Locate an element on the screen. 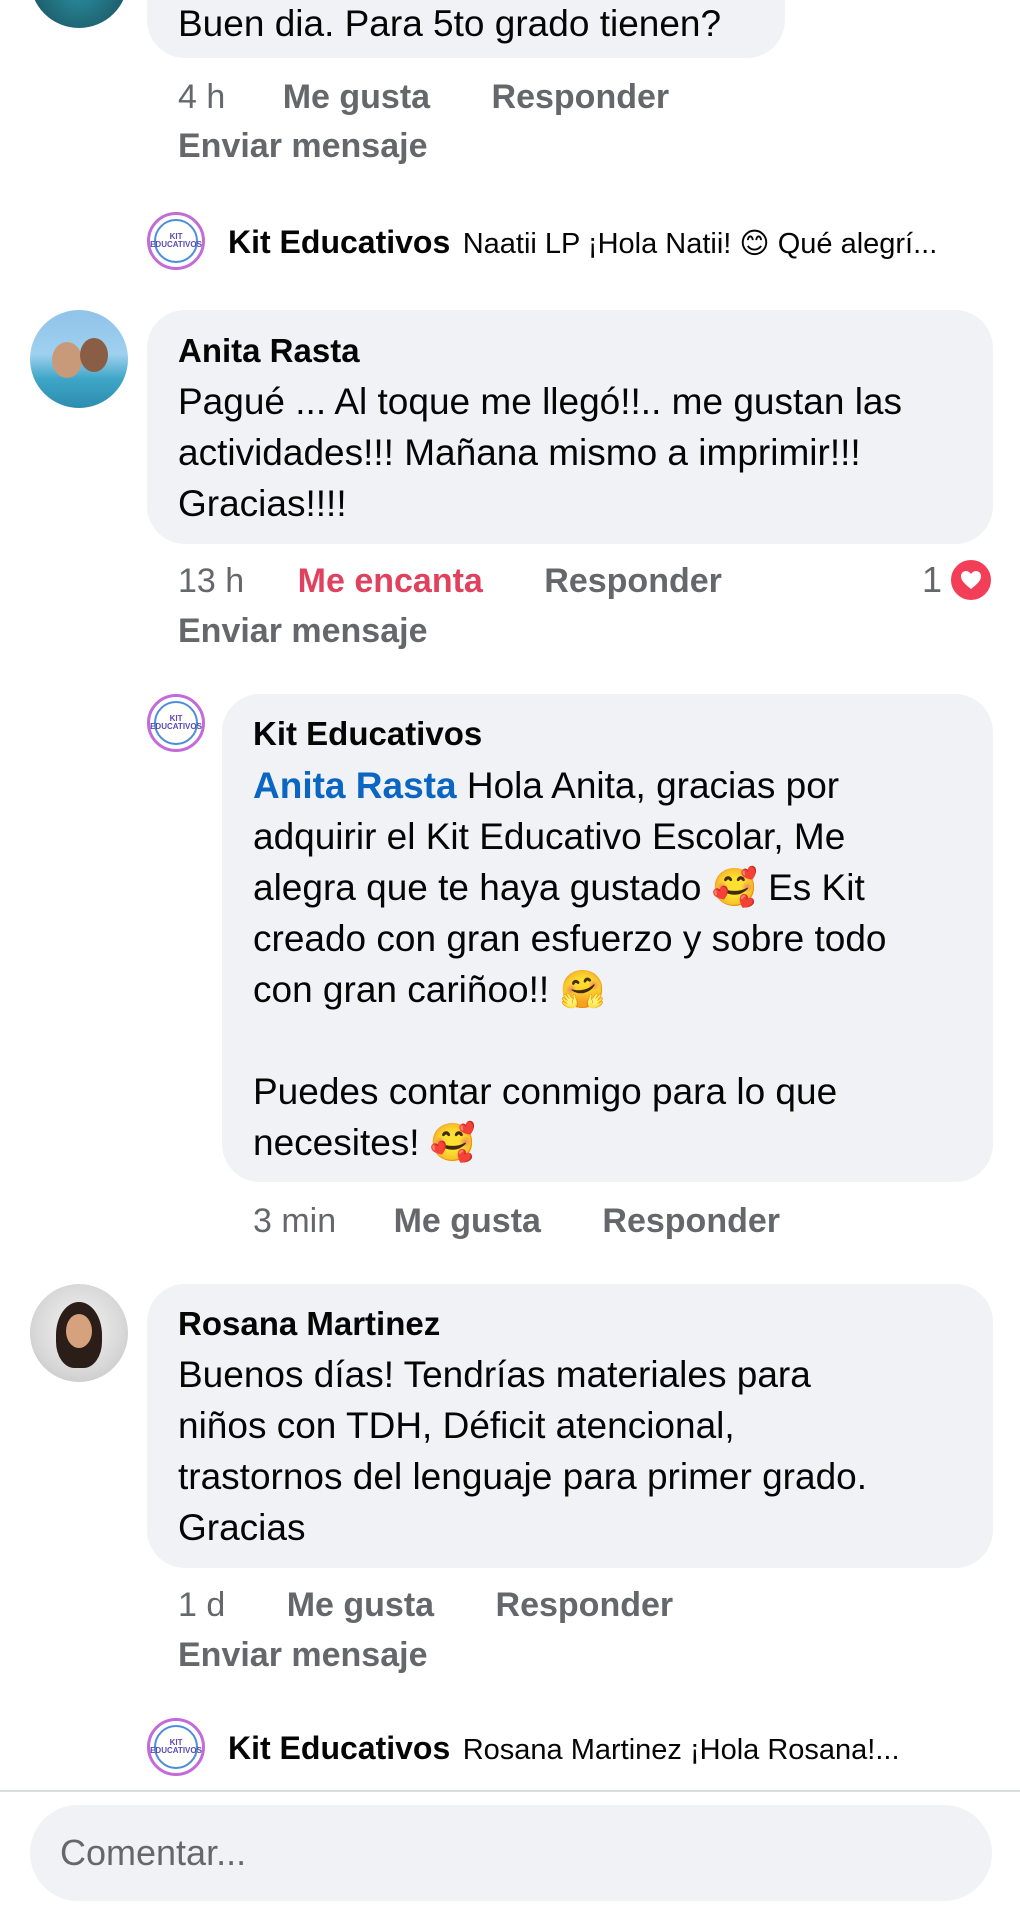  heart-reaction-icon is located at coordinates (971, 580).